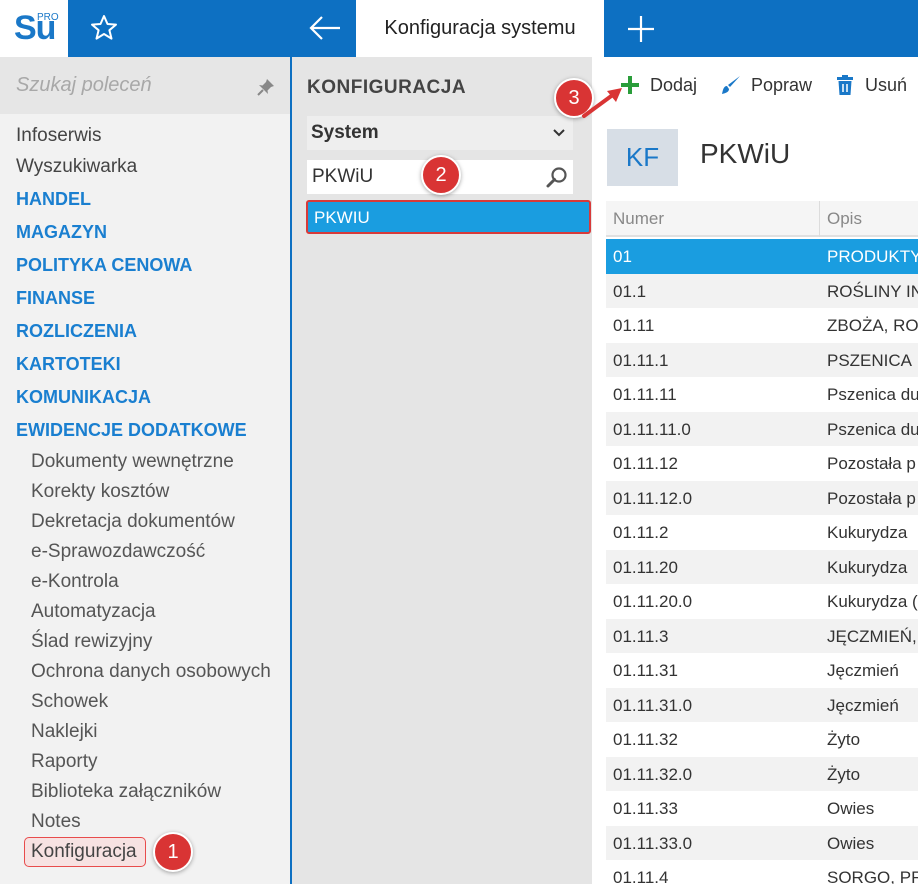  What do you see at coordinates (872, 256) in the screenshot?
I see `cell-opis: PRODUKTY` at bounding box center [872, 256].